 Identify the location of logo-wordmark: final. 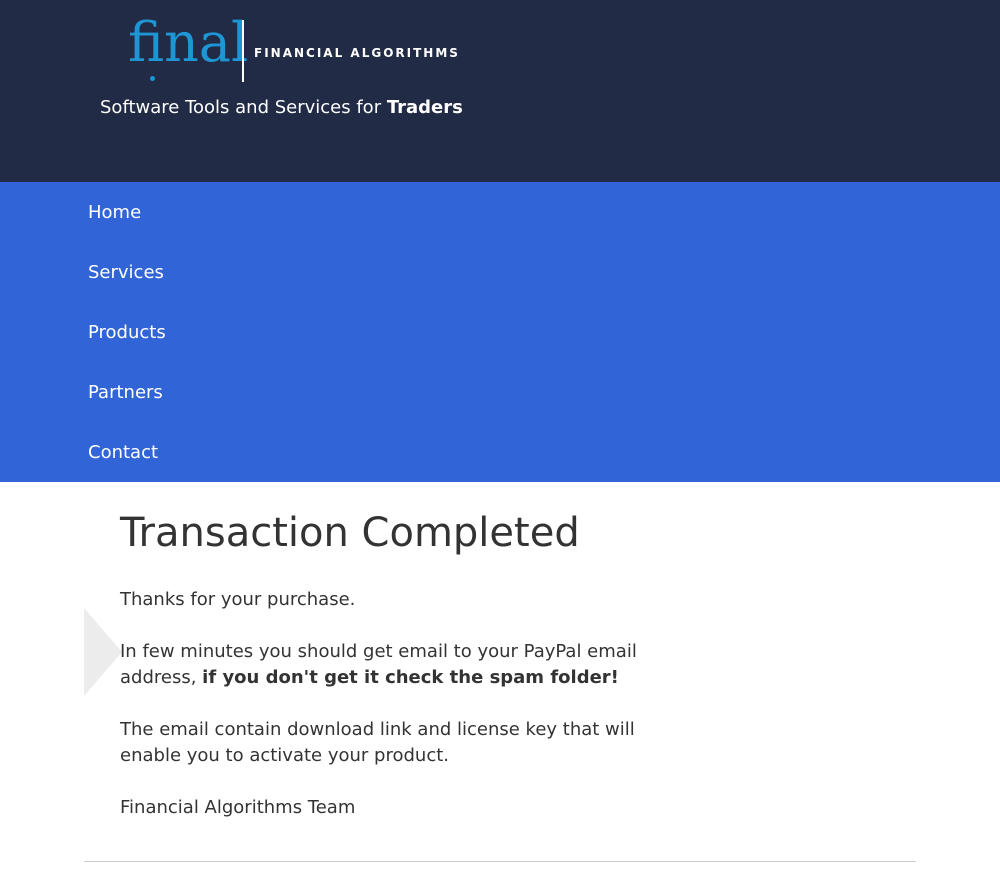
(188, 43).